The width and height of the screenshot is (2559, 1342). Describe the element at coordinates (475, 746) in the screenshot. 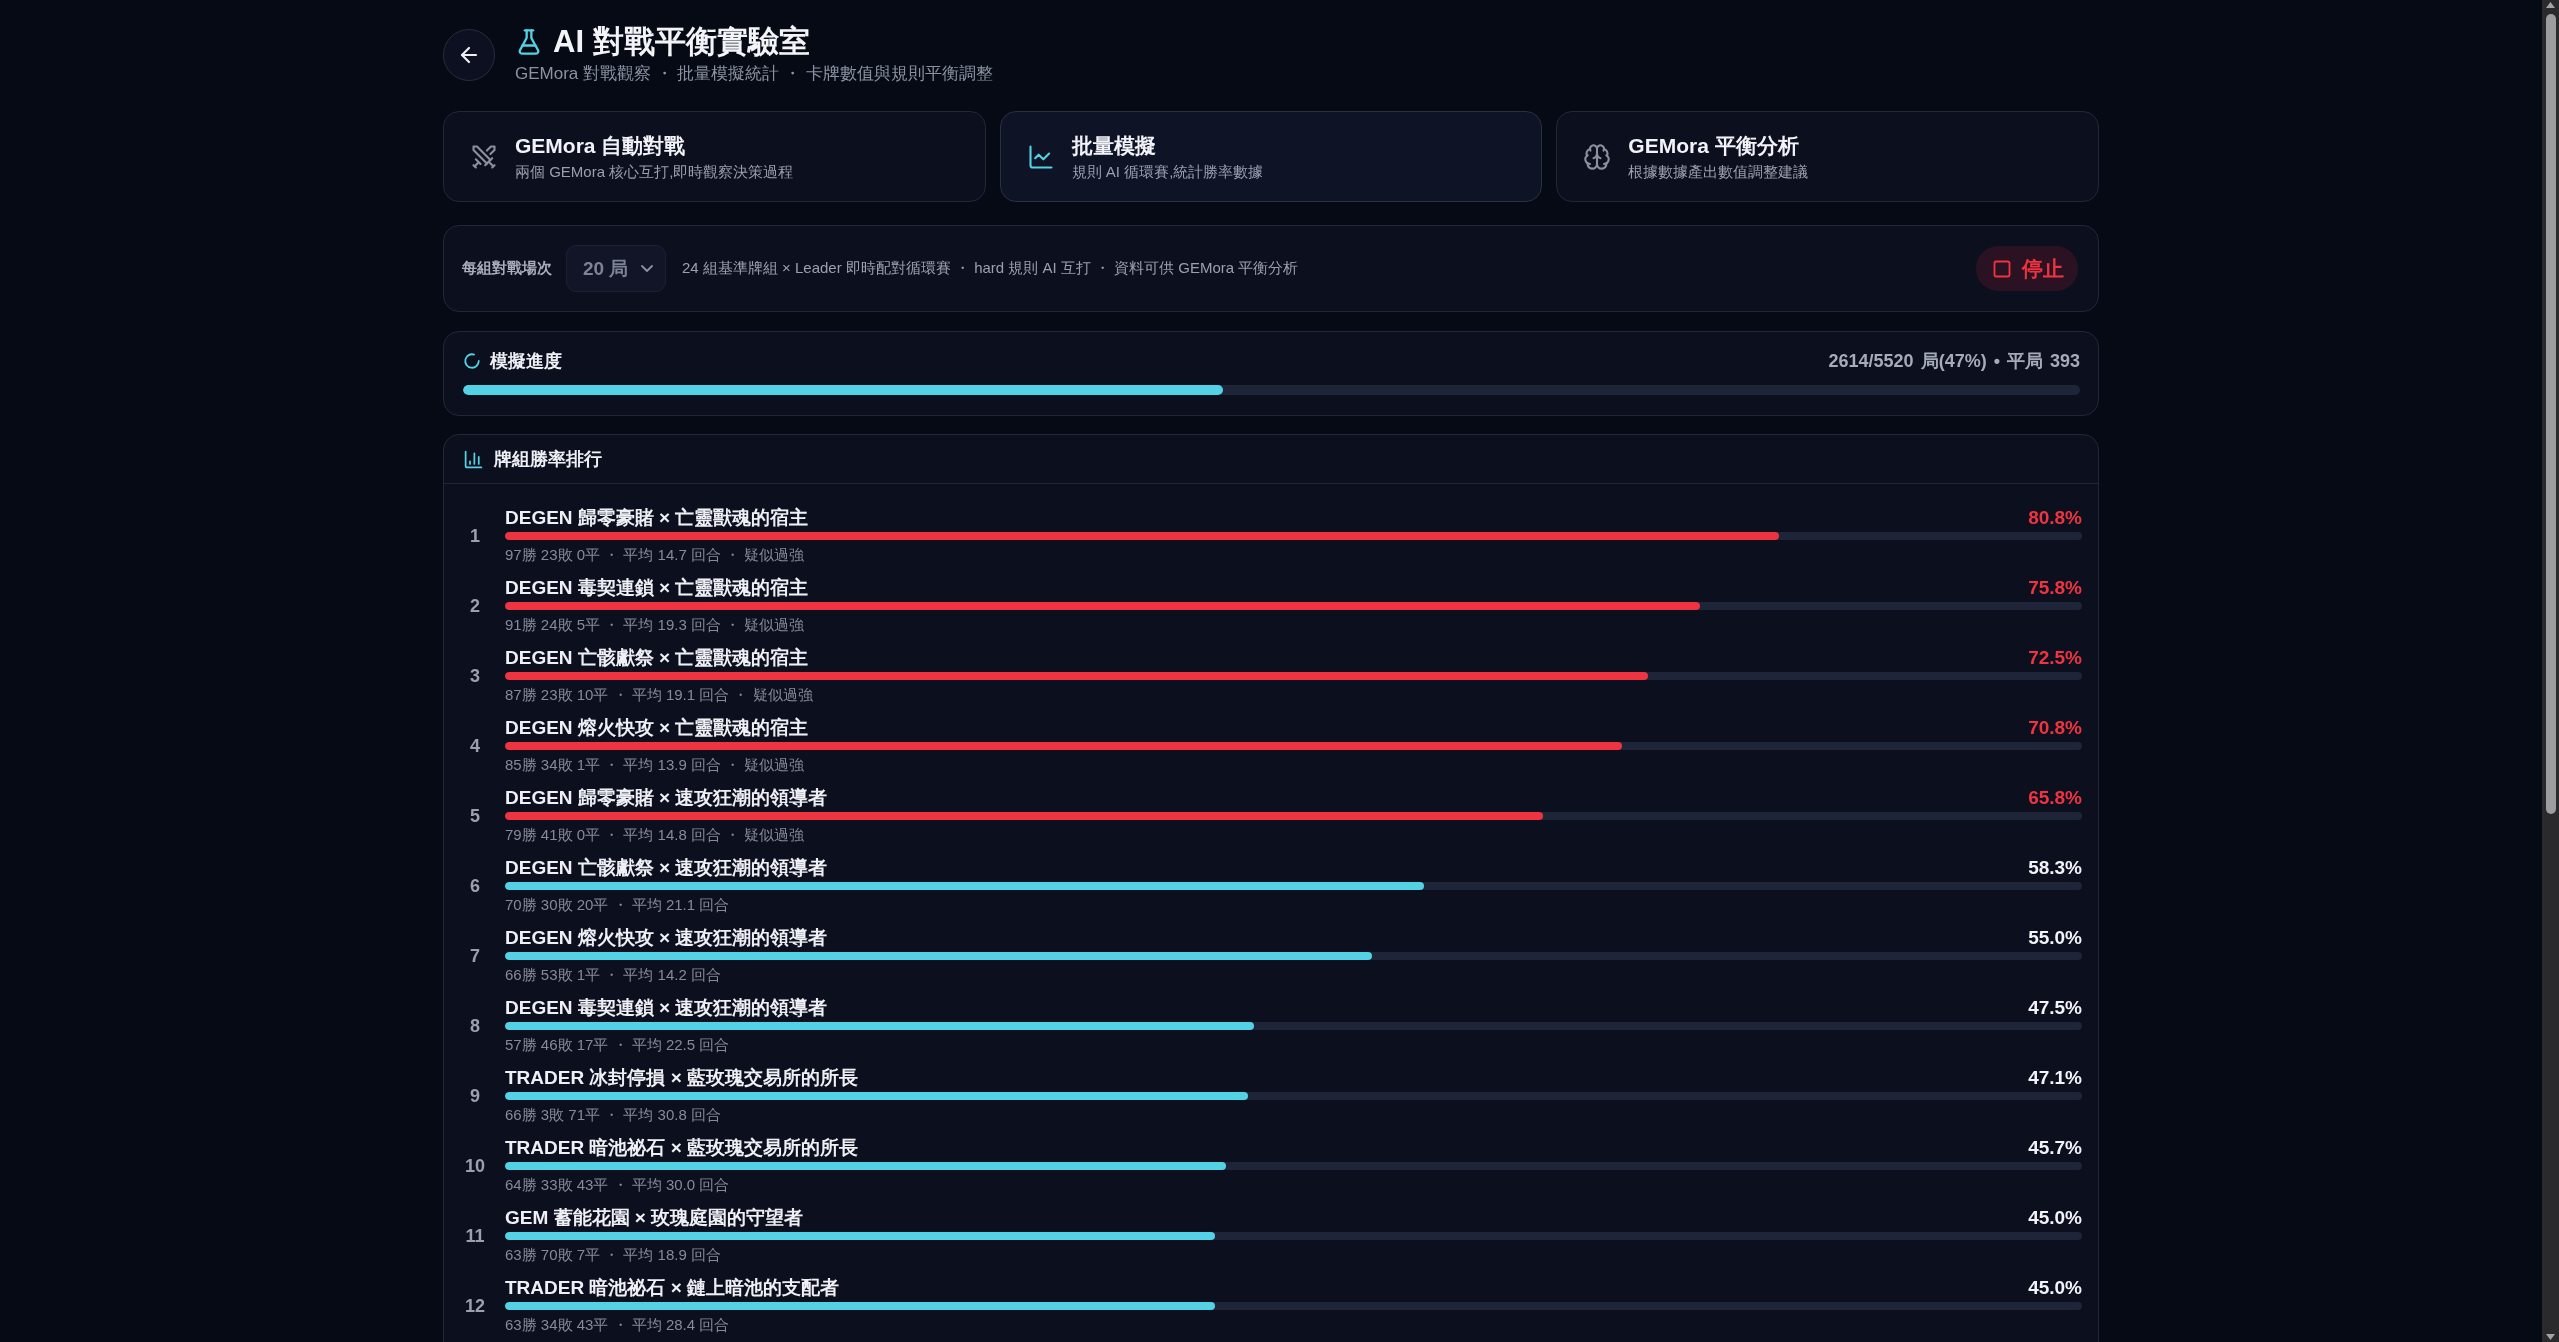

I see `rank-number: 4` at that location.